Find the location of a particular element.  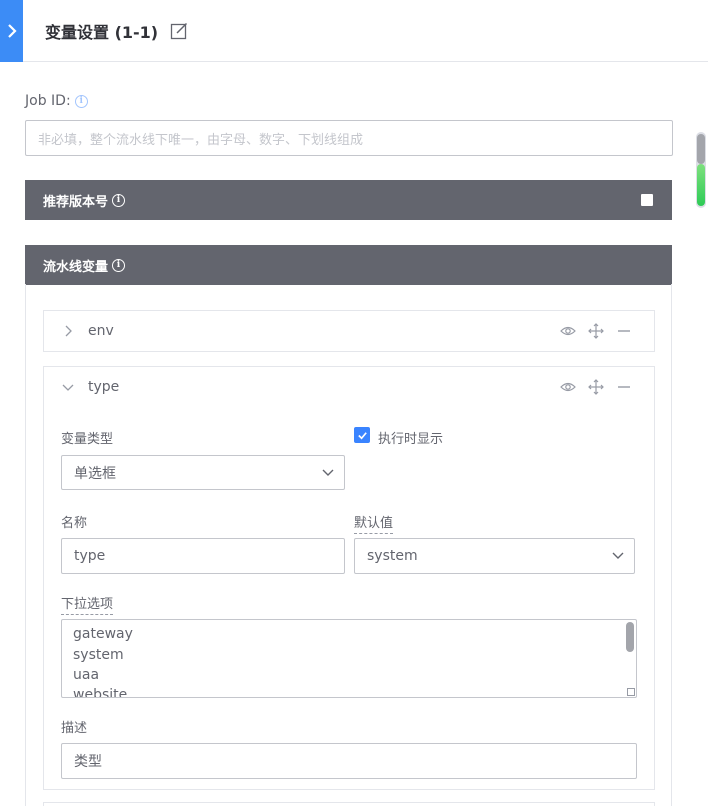

var-name: type is located at coordinates (104, 387).